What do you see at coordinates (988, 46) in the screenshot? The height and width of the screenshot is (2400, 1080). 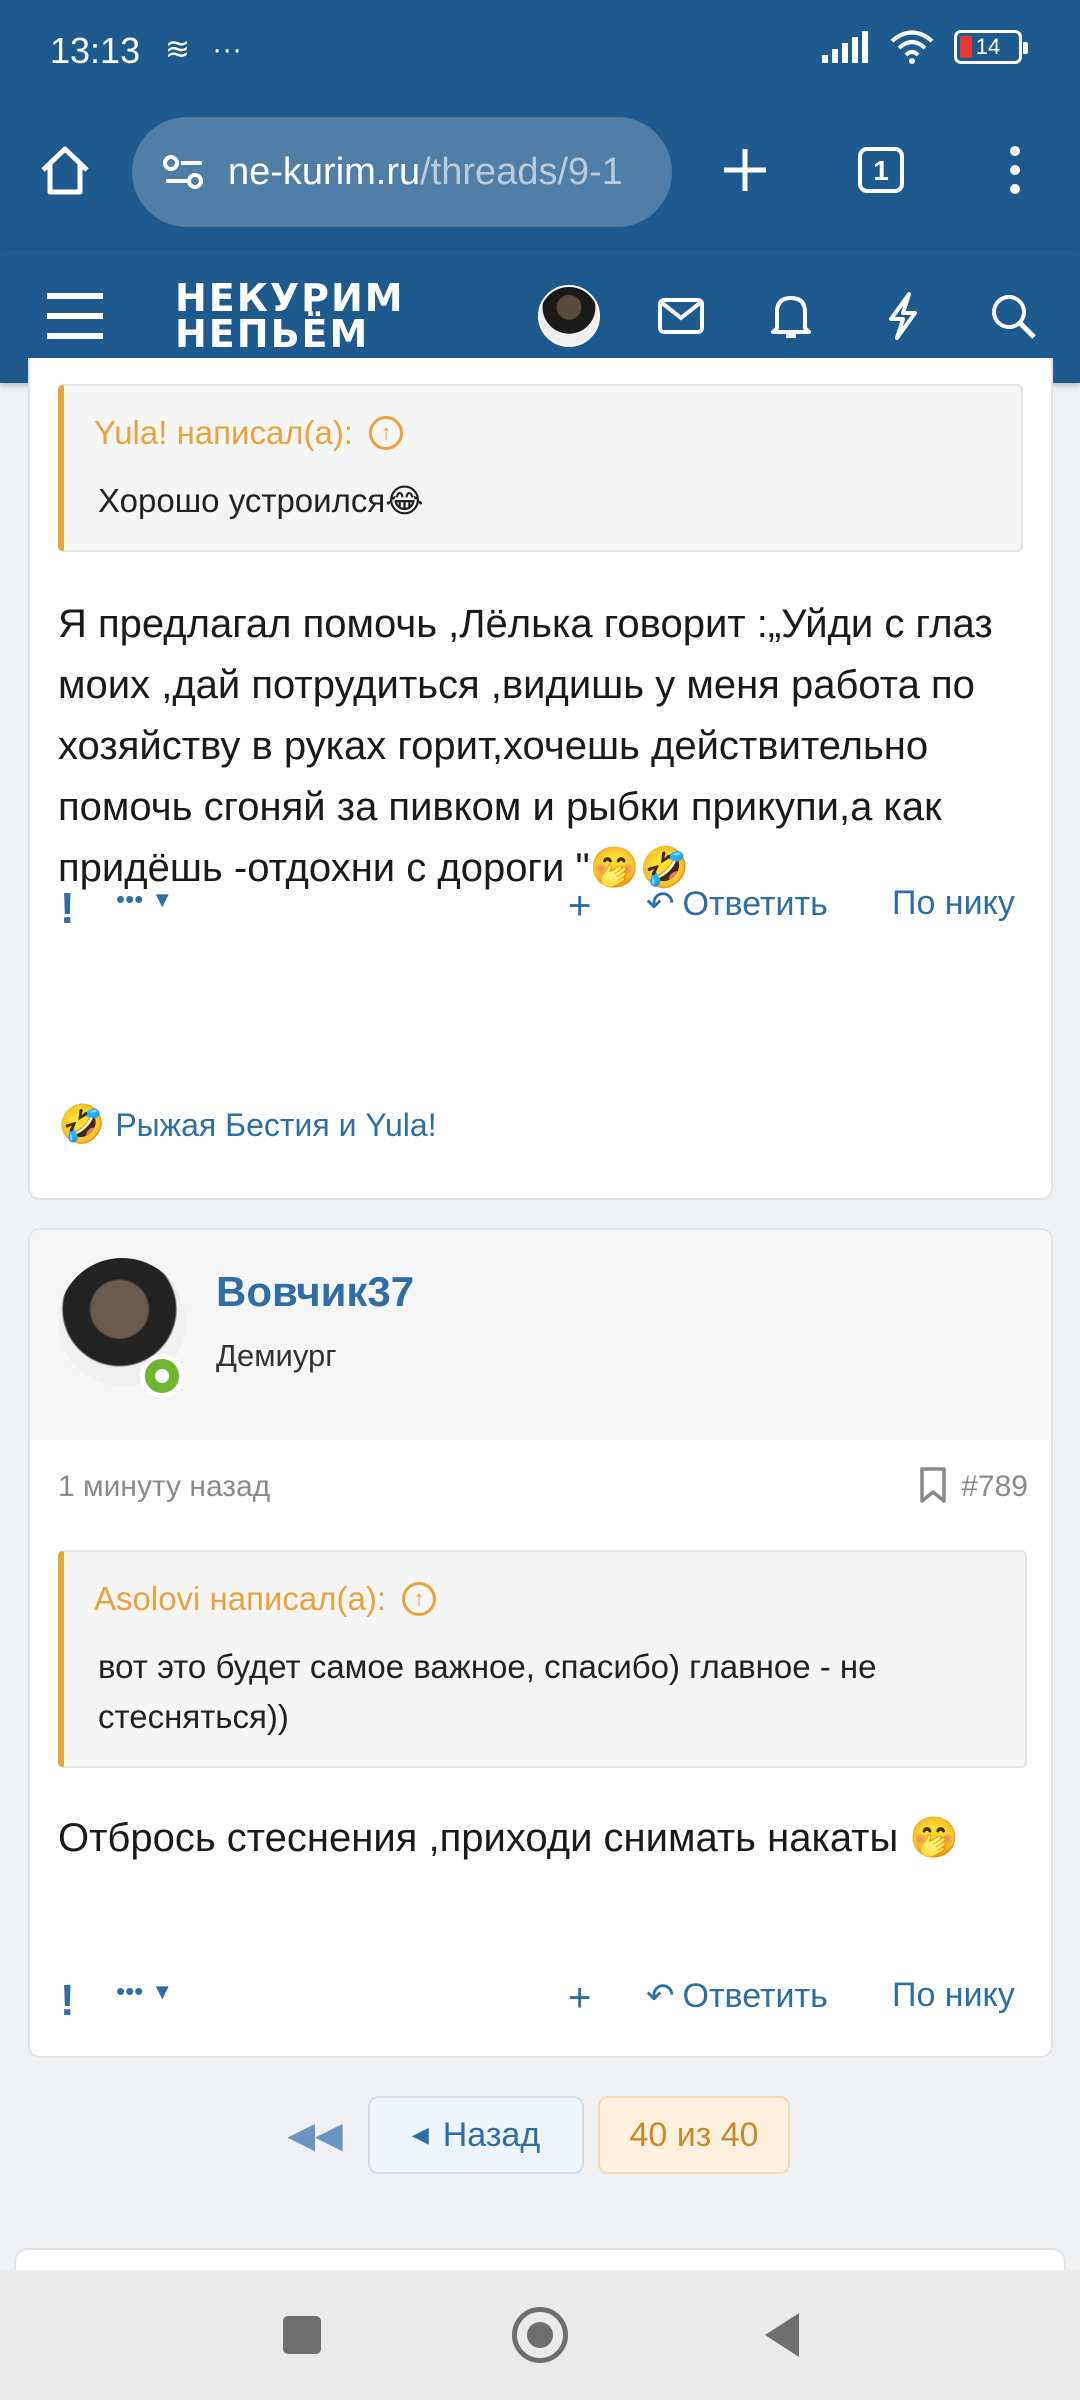 I see `battery-level: 14` at bounding box center [988, 46].